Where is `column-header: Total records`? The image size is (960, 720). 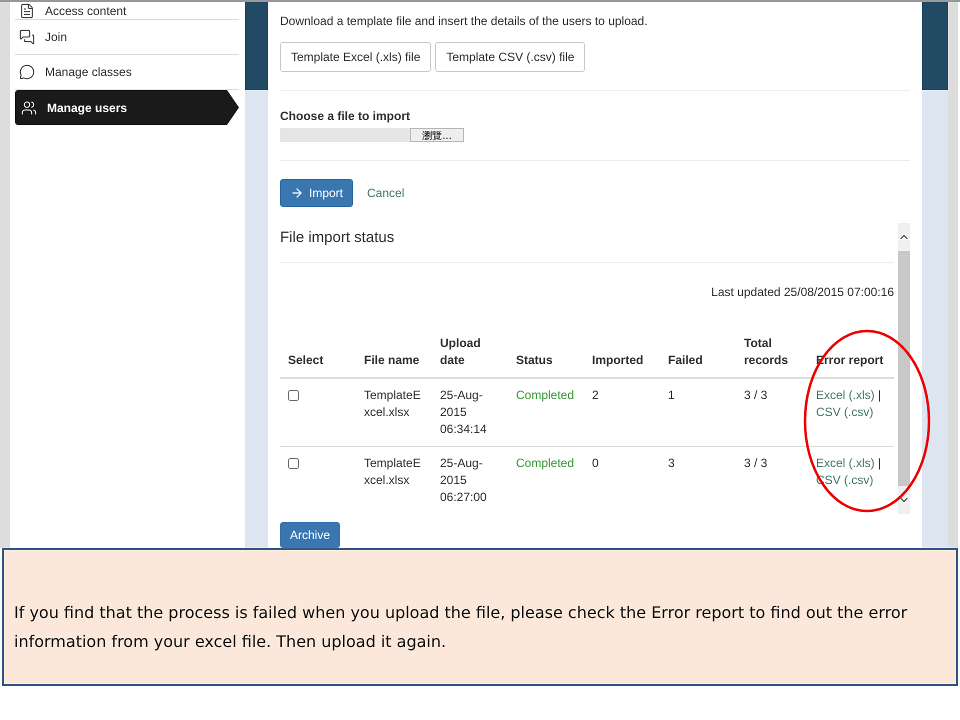 column-header: Total records is located at coordinates (772, 356).